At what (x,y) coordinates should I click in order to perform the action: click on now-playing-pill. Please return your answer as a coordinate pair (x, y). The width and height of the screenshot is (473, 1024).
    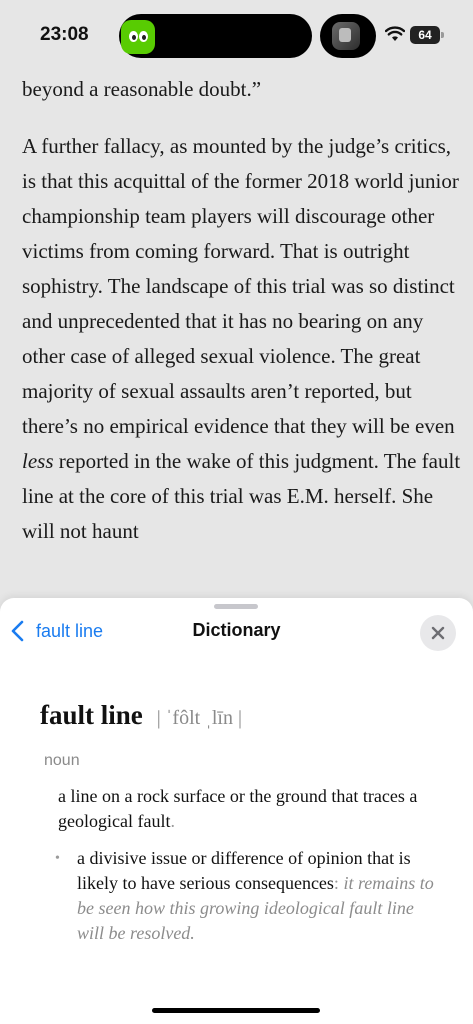
    Looking at the image, I should click on (348, 36).